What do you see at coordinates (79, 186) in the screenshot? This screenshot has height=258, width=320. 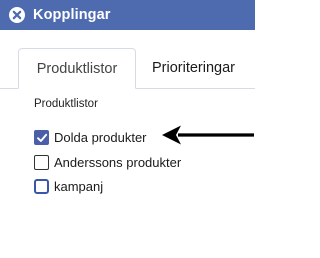 I see `option-label: kampanj` at bounding box center [79, 186].